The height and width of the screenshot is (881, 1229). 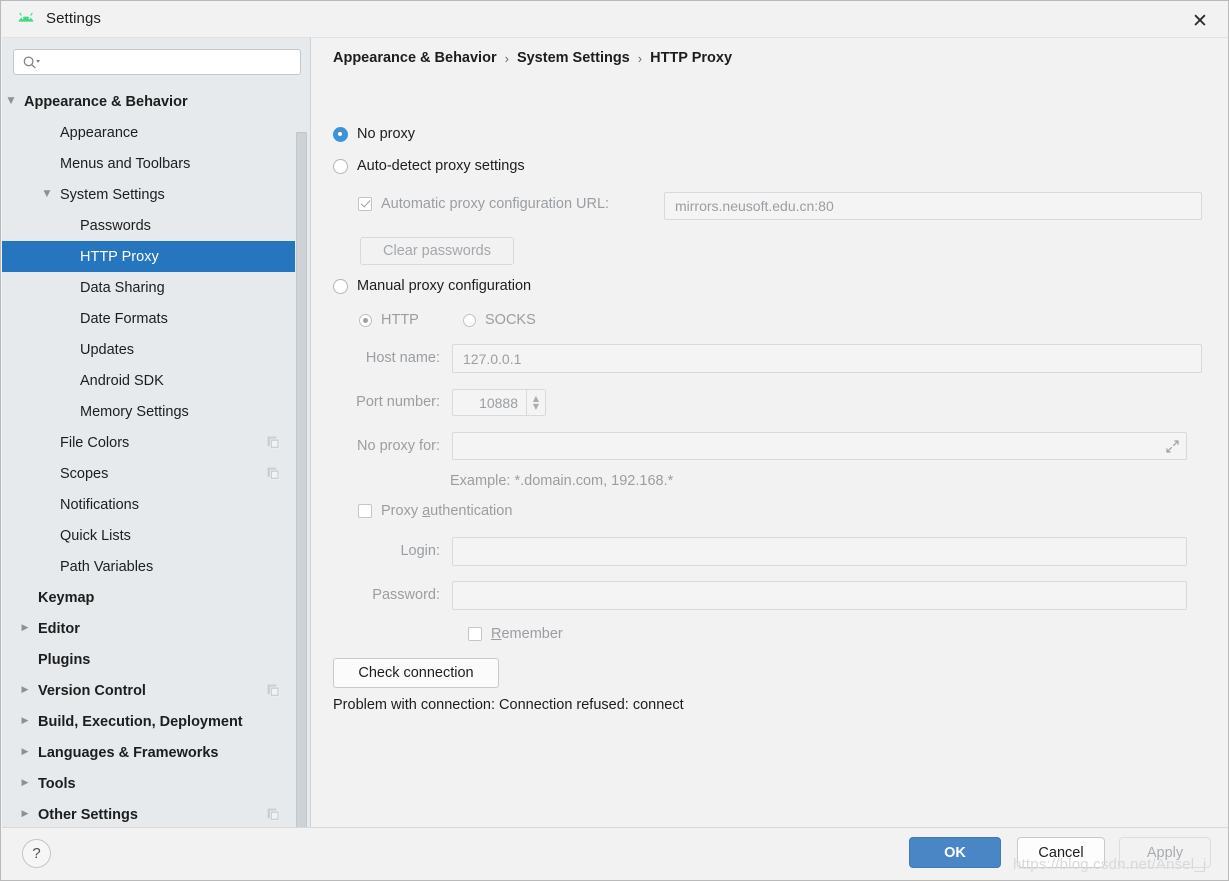 I want to click on remember-checkbox, so click(x=475, y=634).